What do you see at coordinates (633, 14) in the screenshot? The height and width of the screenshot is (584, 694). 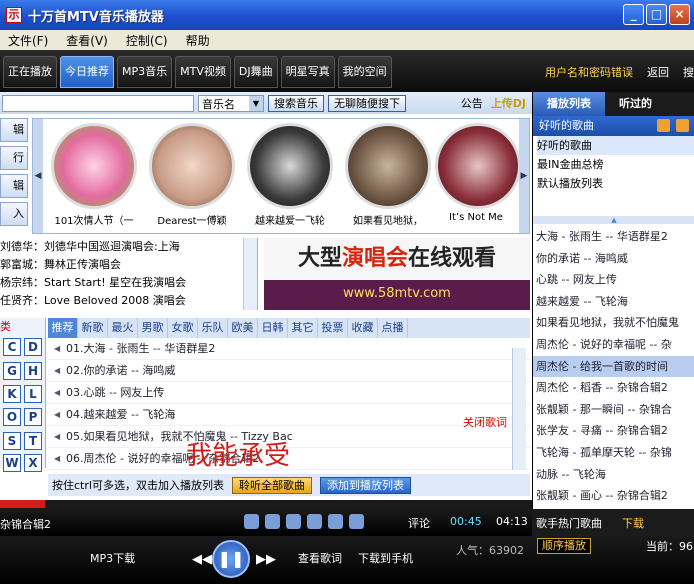 I see `minimize-button: _` at bounding box center [633, 14].